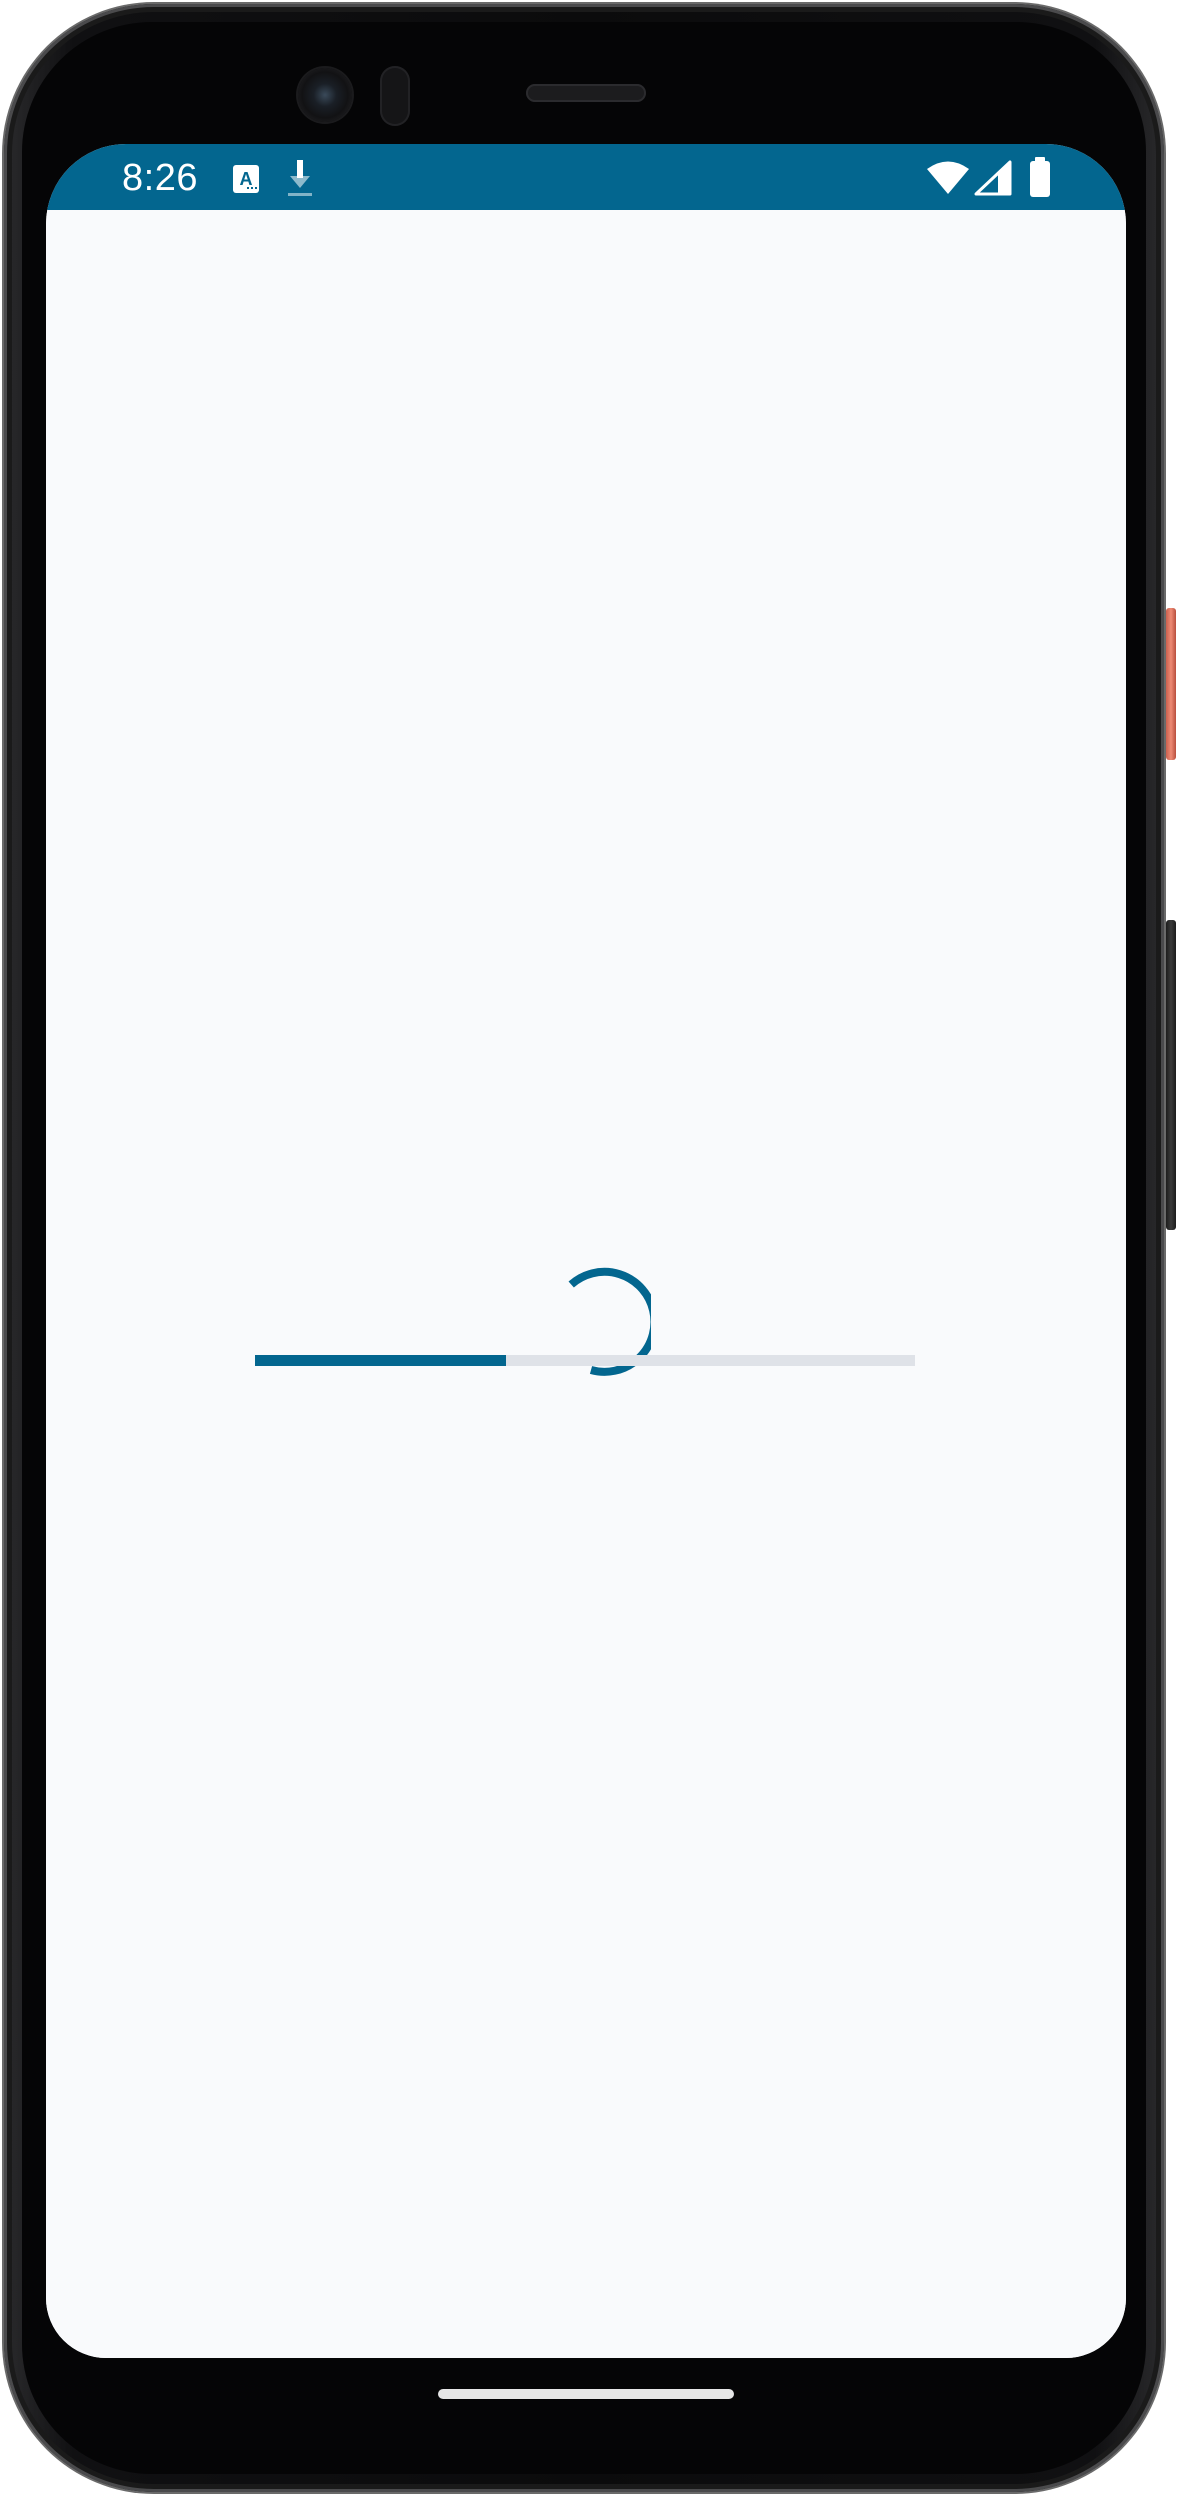 Image resolution: width=1178 pixels, height=2498 pixels. Describe the element at coordinates (948, 177) in the screenshot. I see `wifi-icon` at that location.